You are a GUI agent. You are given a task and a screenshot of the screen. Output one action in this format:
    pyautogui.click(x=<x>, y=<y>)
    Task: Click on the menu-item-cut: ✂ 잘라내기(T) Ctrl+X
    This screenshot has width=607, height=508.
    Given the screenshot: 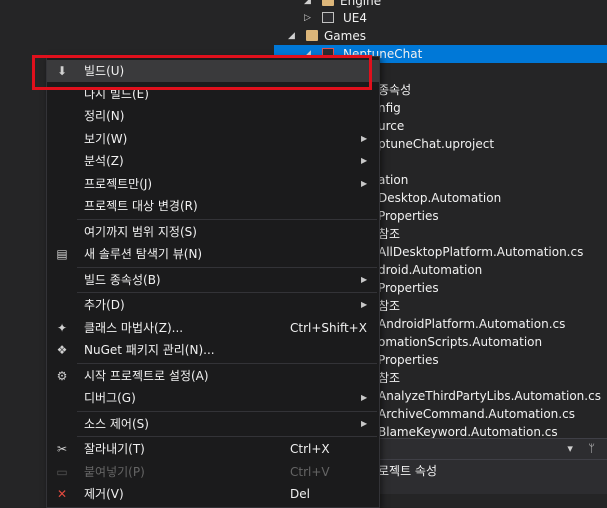 What is the action you would take?
    pyautogui.click(x=213, y=449)
    